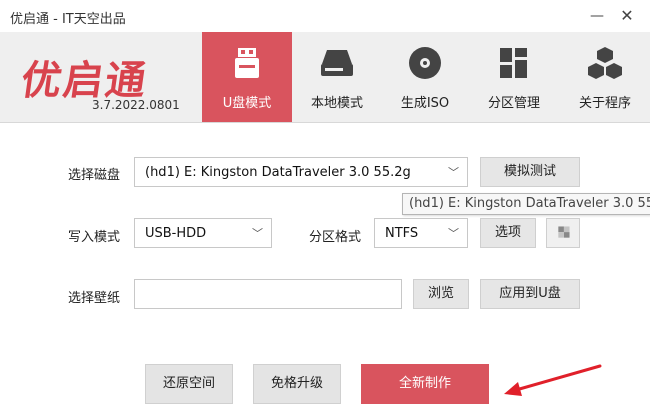 This screenshot has width=650, height=410. What do you see at coordinates (604, 103) in the screenshot?
I see `tab-about-label: 关于程序` at bounding box center [604, 103].